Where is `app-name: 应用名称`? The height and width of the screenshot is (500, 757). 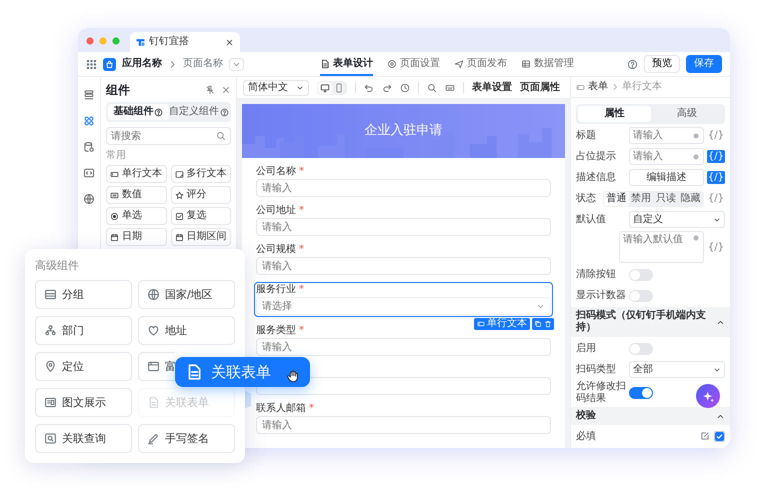 app-name: 应用名称 is located at coordinates (142, 64).